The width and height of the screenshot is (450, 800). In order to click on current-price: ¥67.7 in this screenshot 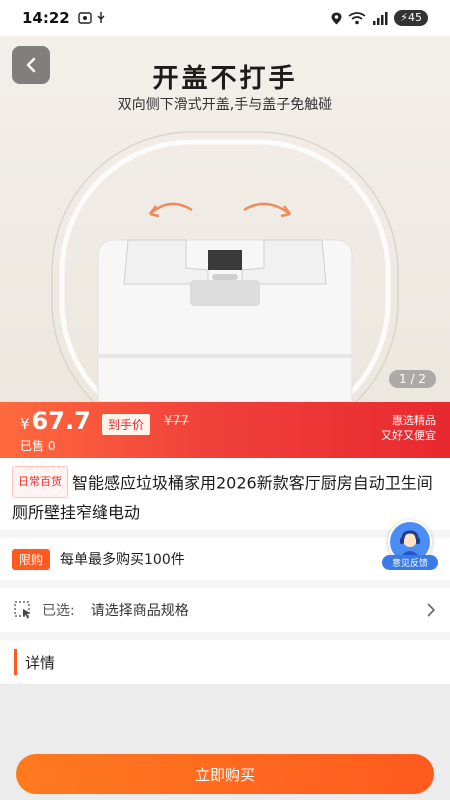, I will do `click(55, 421)`.